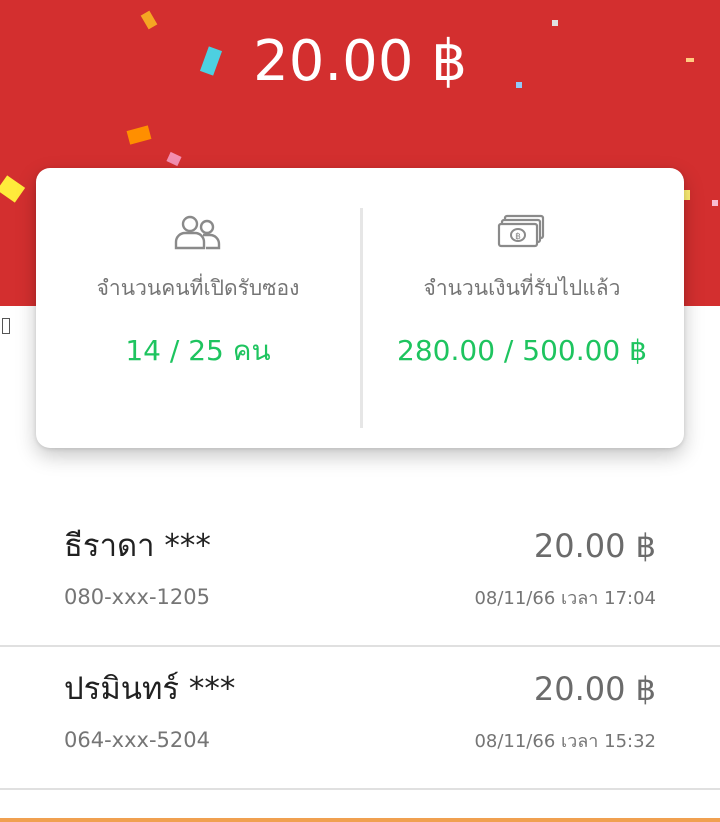 This screenshot has width=720, height=822. I want to click on people-icon, so click(197, 232).